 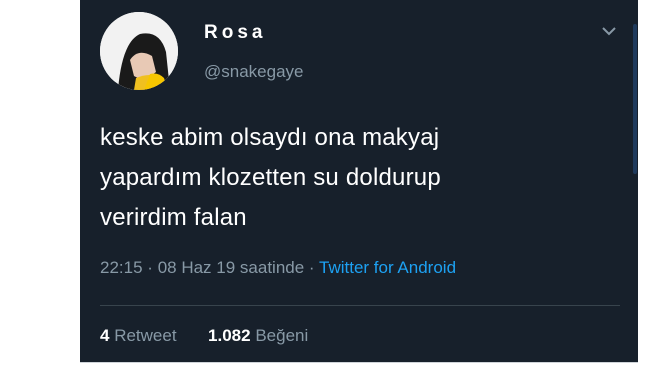 I want to click on like-label: Beğeni, so click(x=281, y=335).